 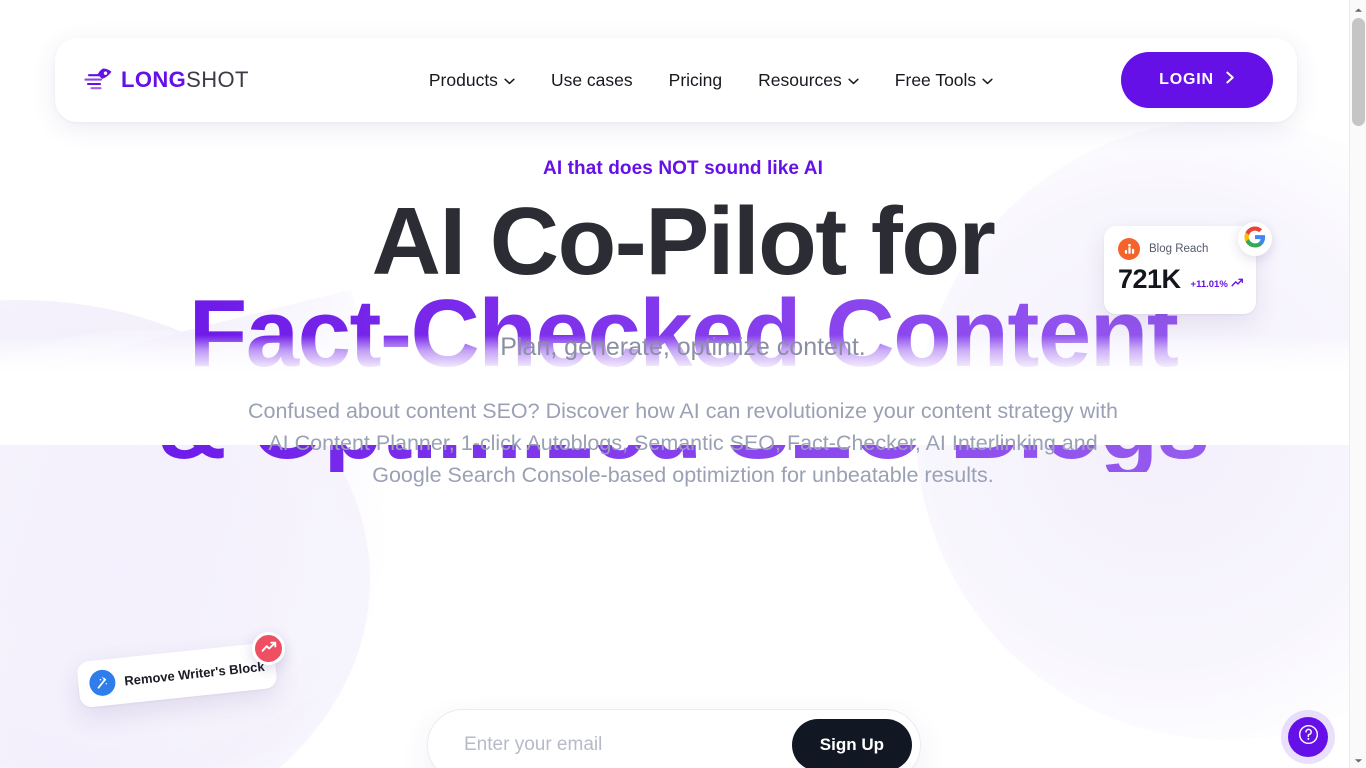 I want to click on hero-eyebrow: AI that does NOT sound like AI, so click(x=683, y=168).